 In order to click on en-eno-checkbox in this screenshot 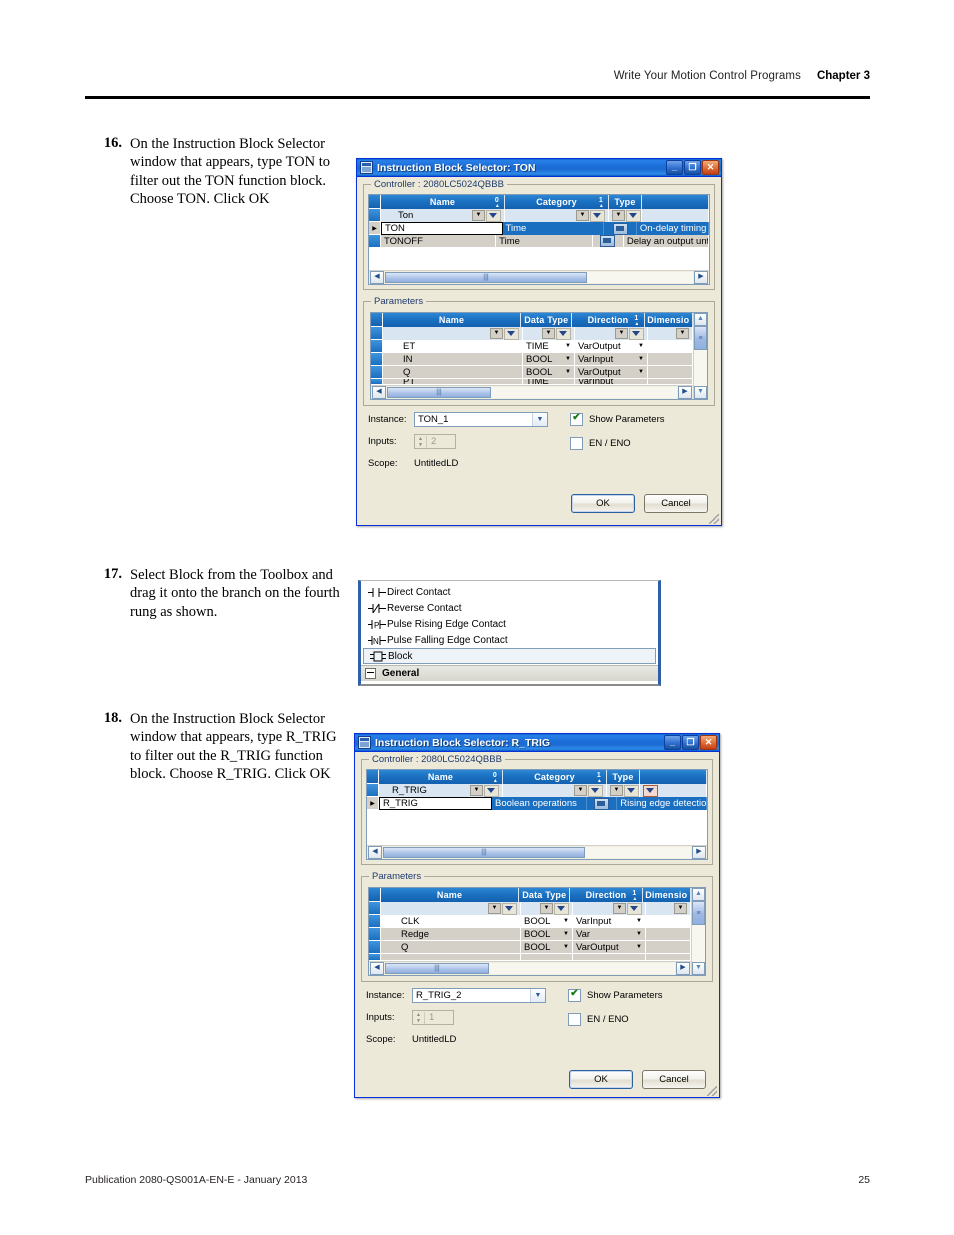, I will do `click(576, 443)`.